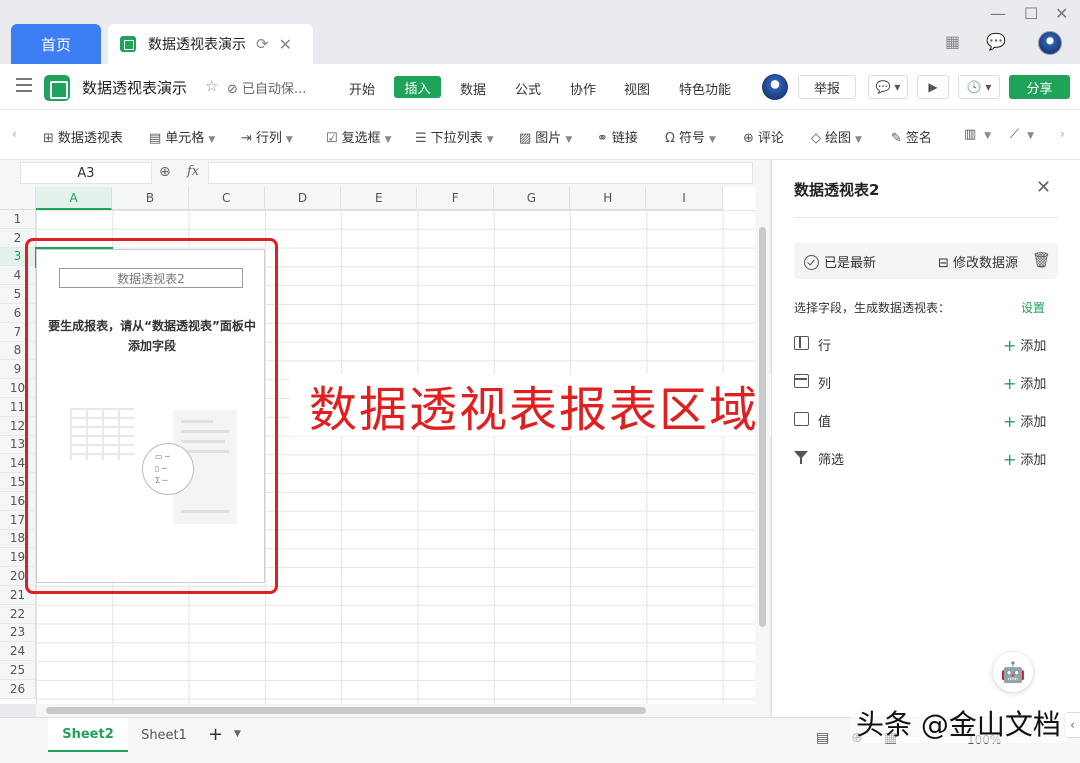  What do you see at coordinates (690, 136) in the screenshot?
I see `tool-symbol: Ω 符号 ▼` at bounding box center [690, 136].